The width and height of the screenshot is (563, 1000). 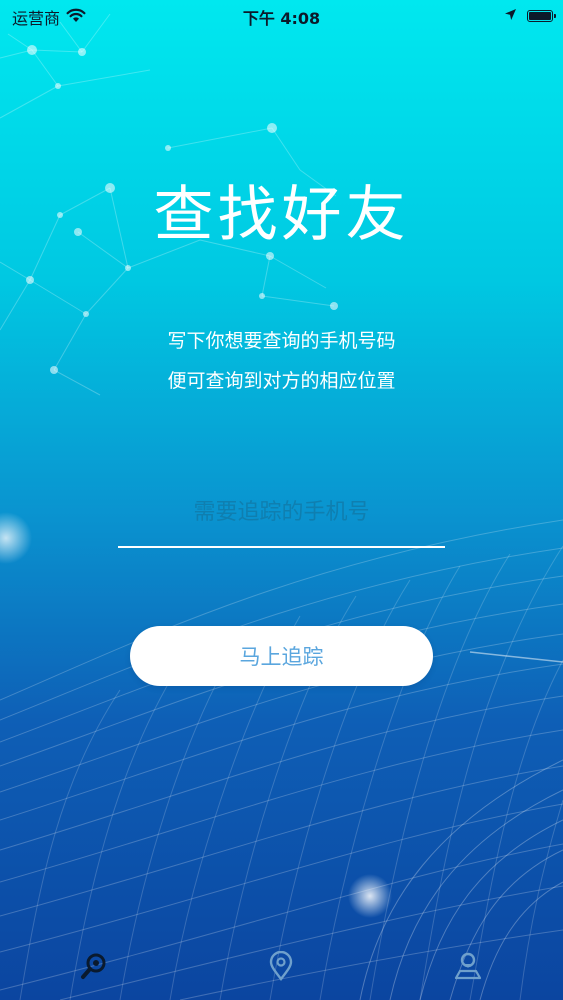 I want to click on subtitle-line-2: 便可查询到对方的相应位置, so click(x=281, y=381).